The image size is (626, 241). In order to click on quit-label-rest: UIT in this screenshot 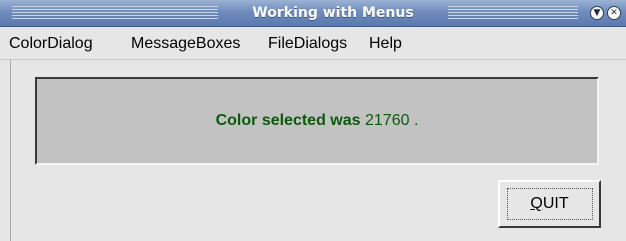, I will do `click(555, 203)`.